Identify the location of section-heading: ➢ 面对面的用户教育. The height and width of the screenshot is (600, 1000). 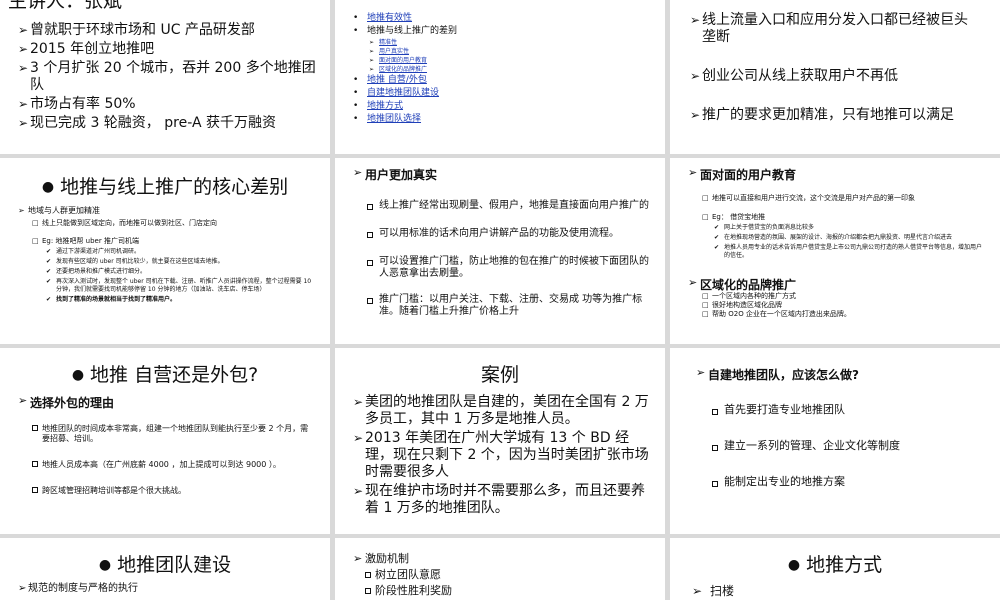
(742, 174).